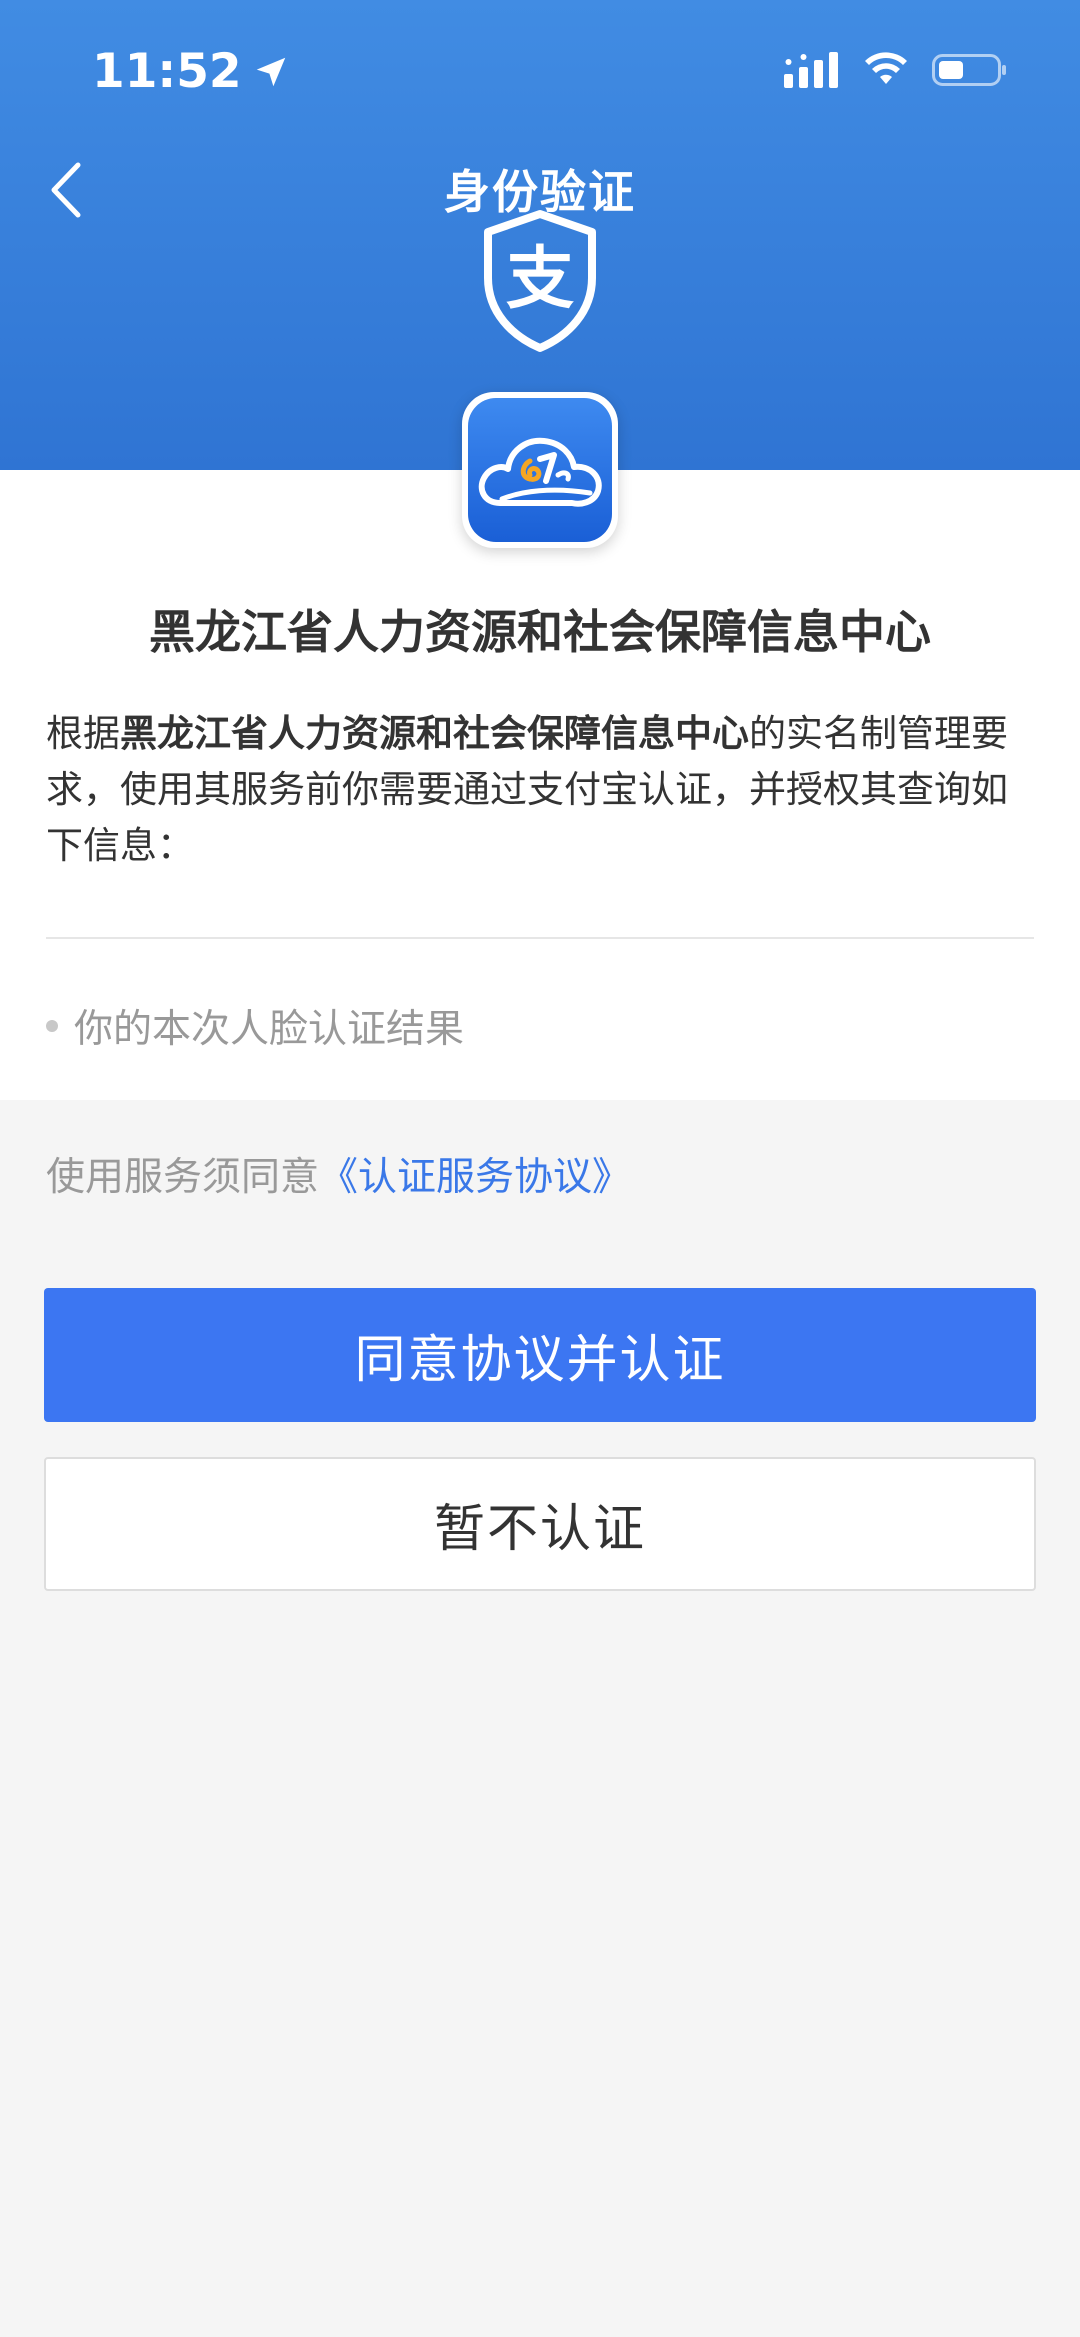 This screenshot has height=2337, width=1080. I want to click on wifi-icon, so click(886, 68).